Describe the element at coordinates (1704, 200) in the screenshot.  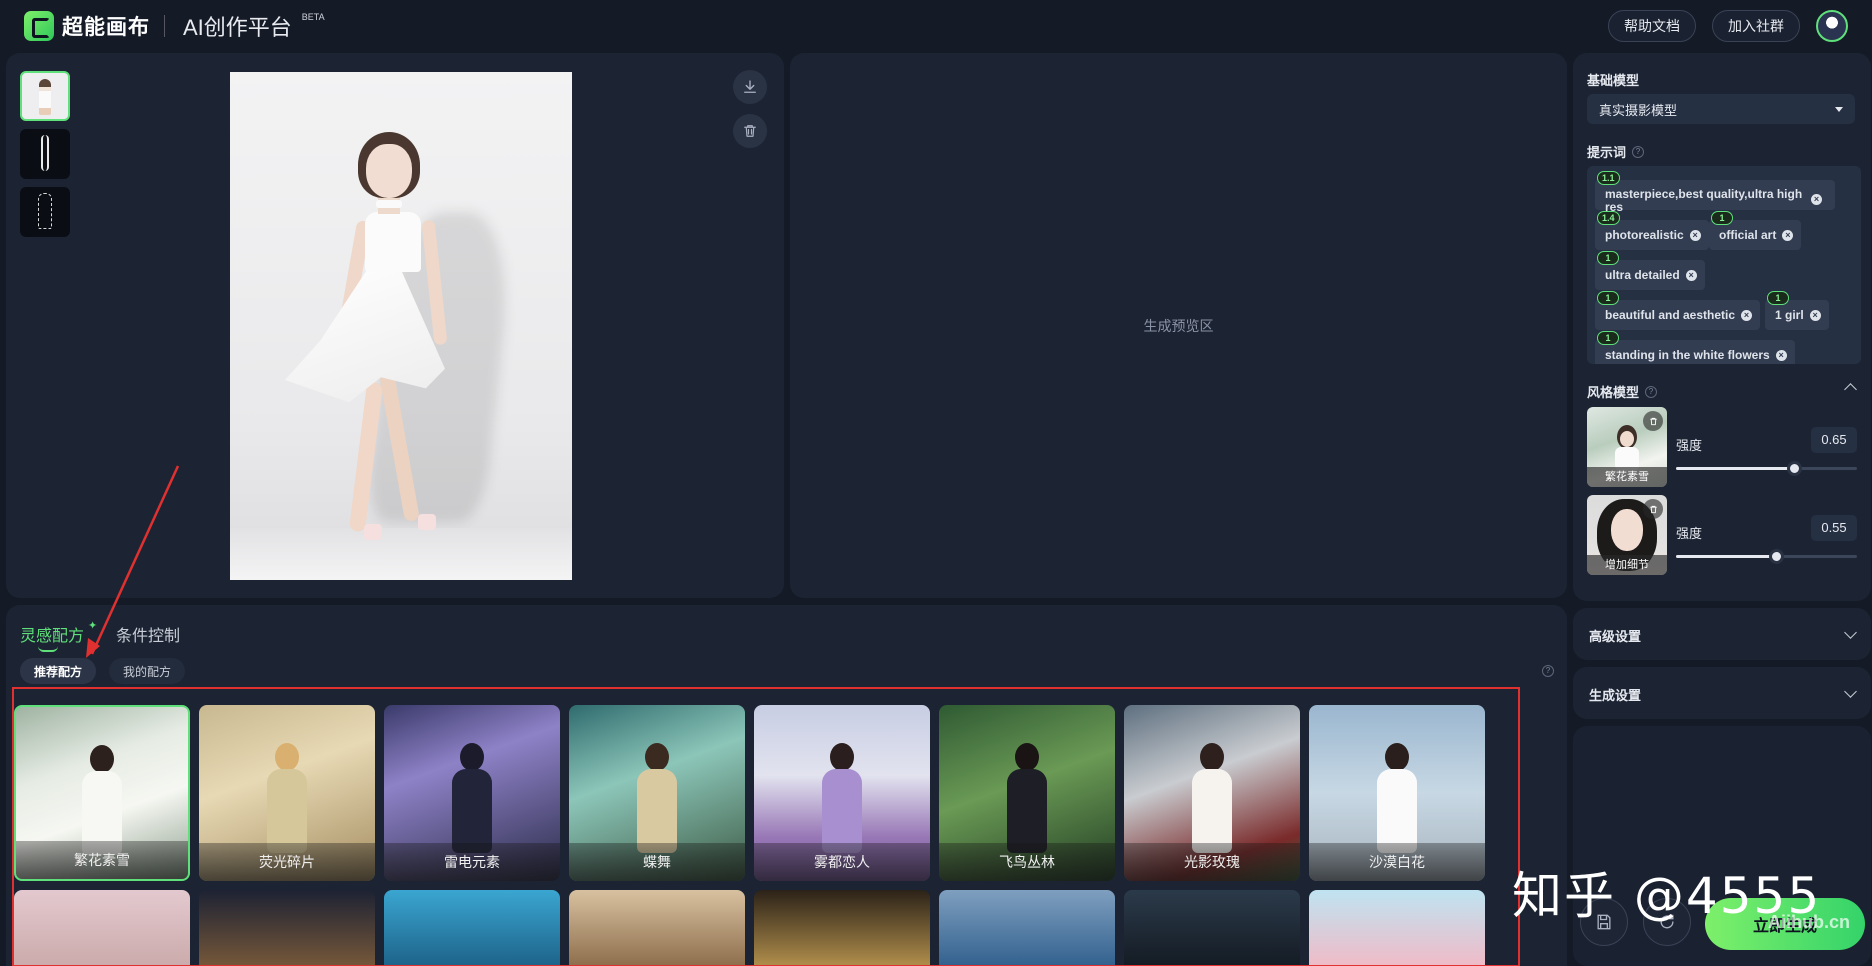
I see `tag-text: masterpiece,best quality,ultra high res` at that location.